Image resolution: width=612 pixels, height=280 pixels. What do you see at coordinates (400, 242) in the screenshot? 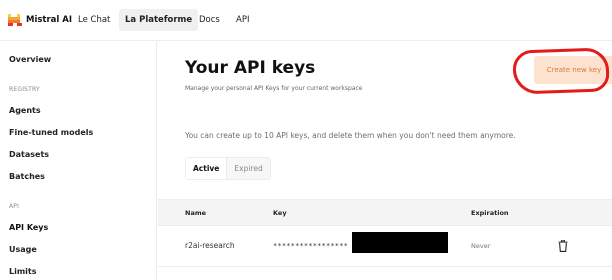
I see `redaction-box` at bounding box center [400, 242].